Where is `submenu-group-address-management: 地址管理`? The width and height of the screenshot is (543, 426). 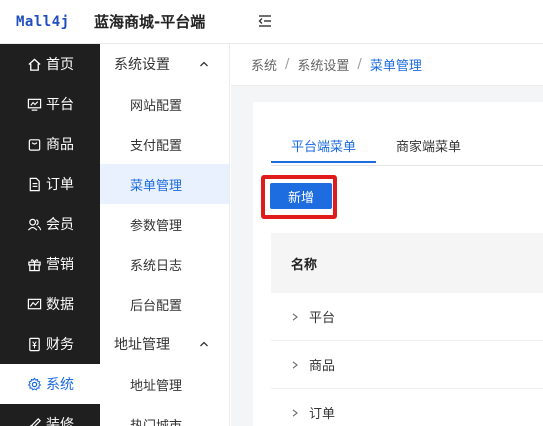 submenu-group-address-management: 地址管理 is located at coordinates (164, 344).